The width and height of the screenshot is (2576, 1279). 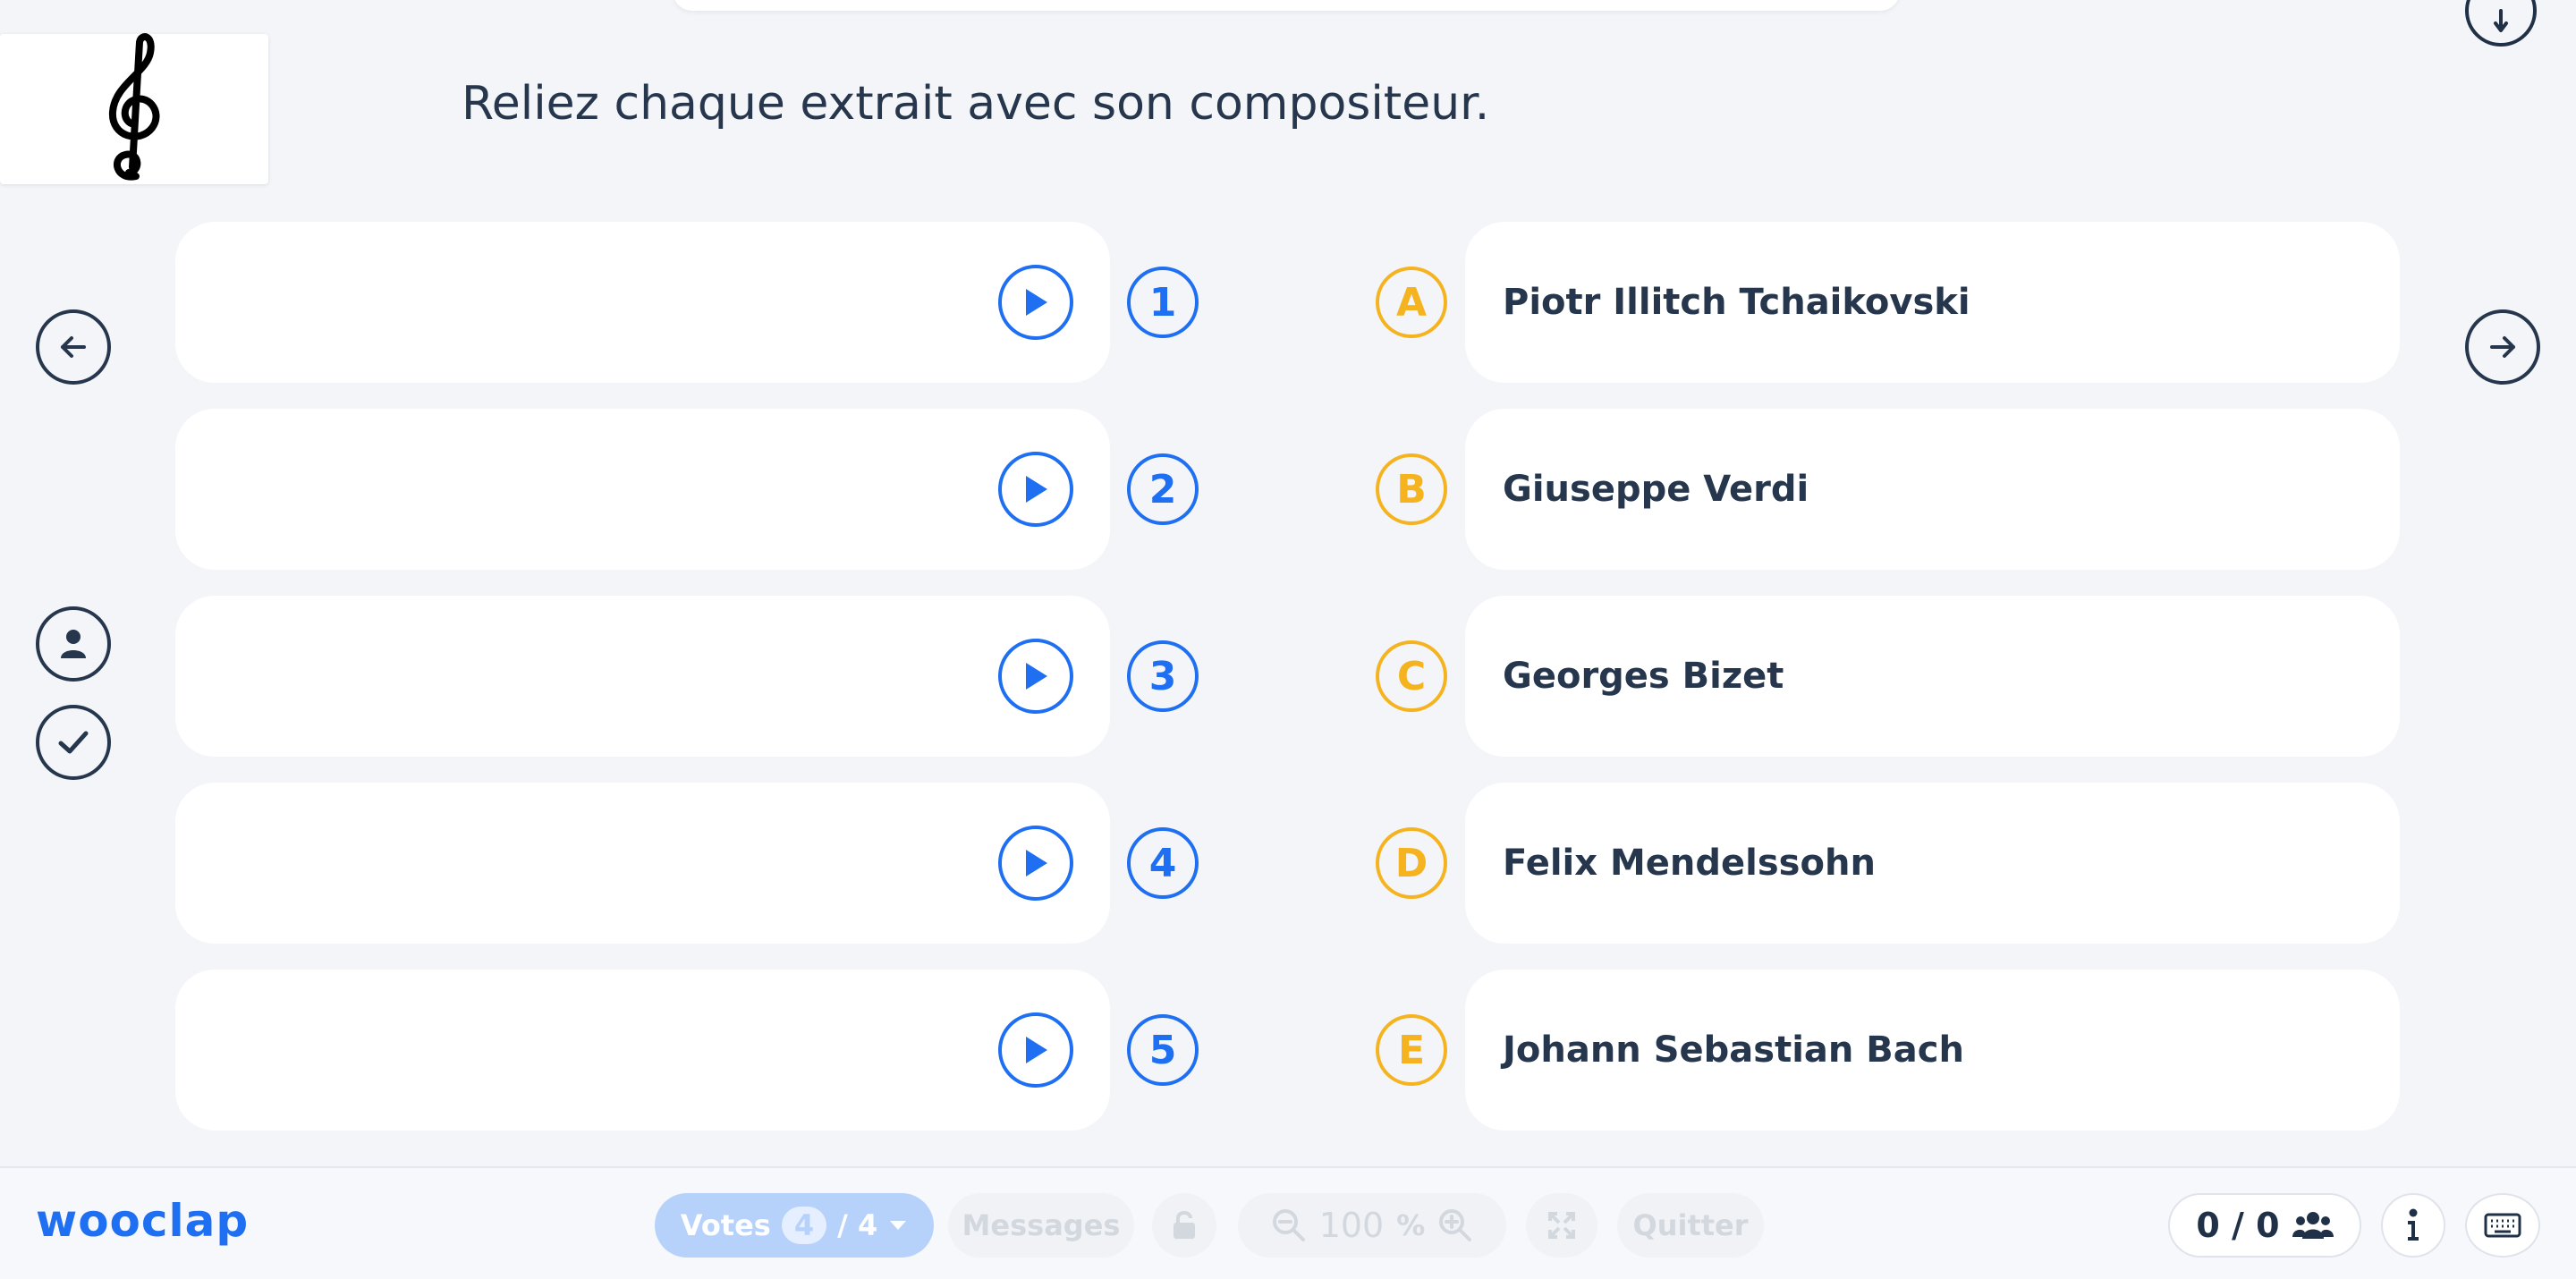 What do you see at coordinates (1411, 863) in the screenshot?
I see `answer-letter: D` at bounding box center [1411, 863].